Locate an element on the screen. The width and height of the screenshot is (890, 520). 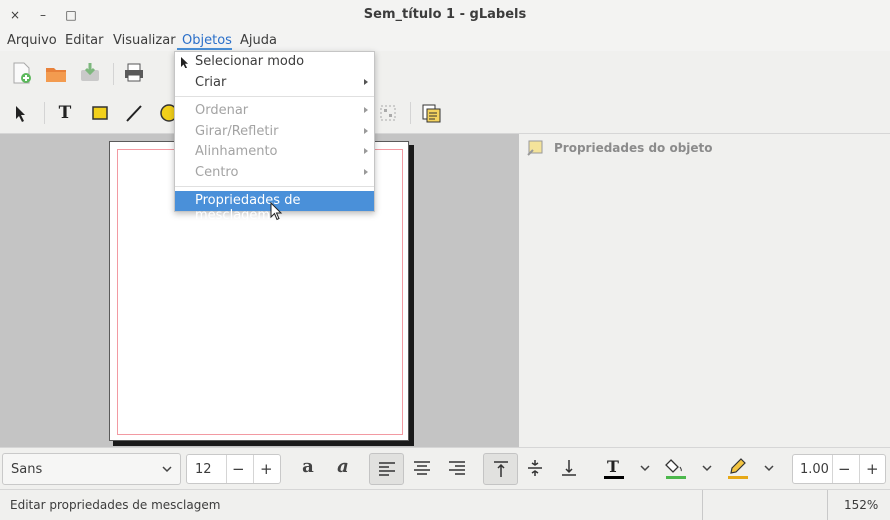
font-size-stepper: 12 − + is located at coordinates (233, 469).